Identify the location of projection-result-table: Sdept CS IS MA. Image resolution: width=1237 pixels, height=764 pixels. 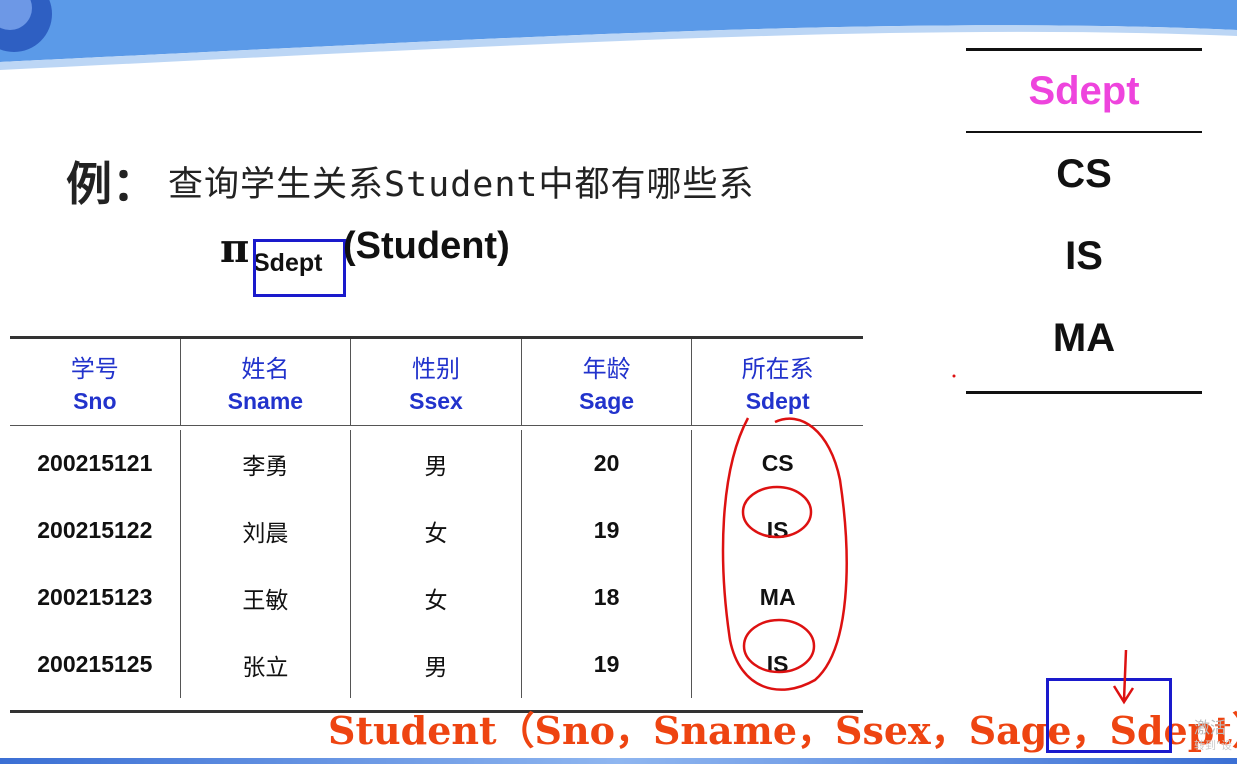
(1084, 221).